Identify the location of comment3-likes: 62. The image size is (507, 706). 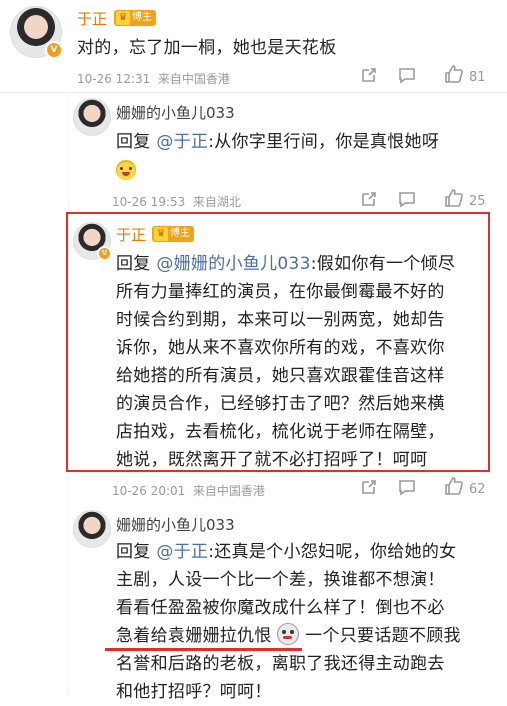
(477, 489).